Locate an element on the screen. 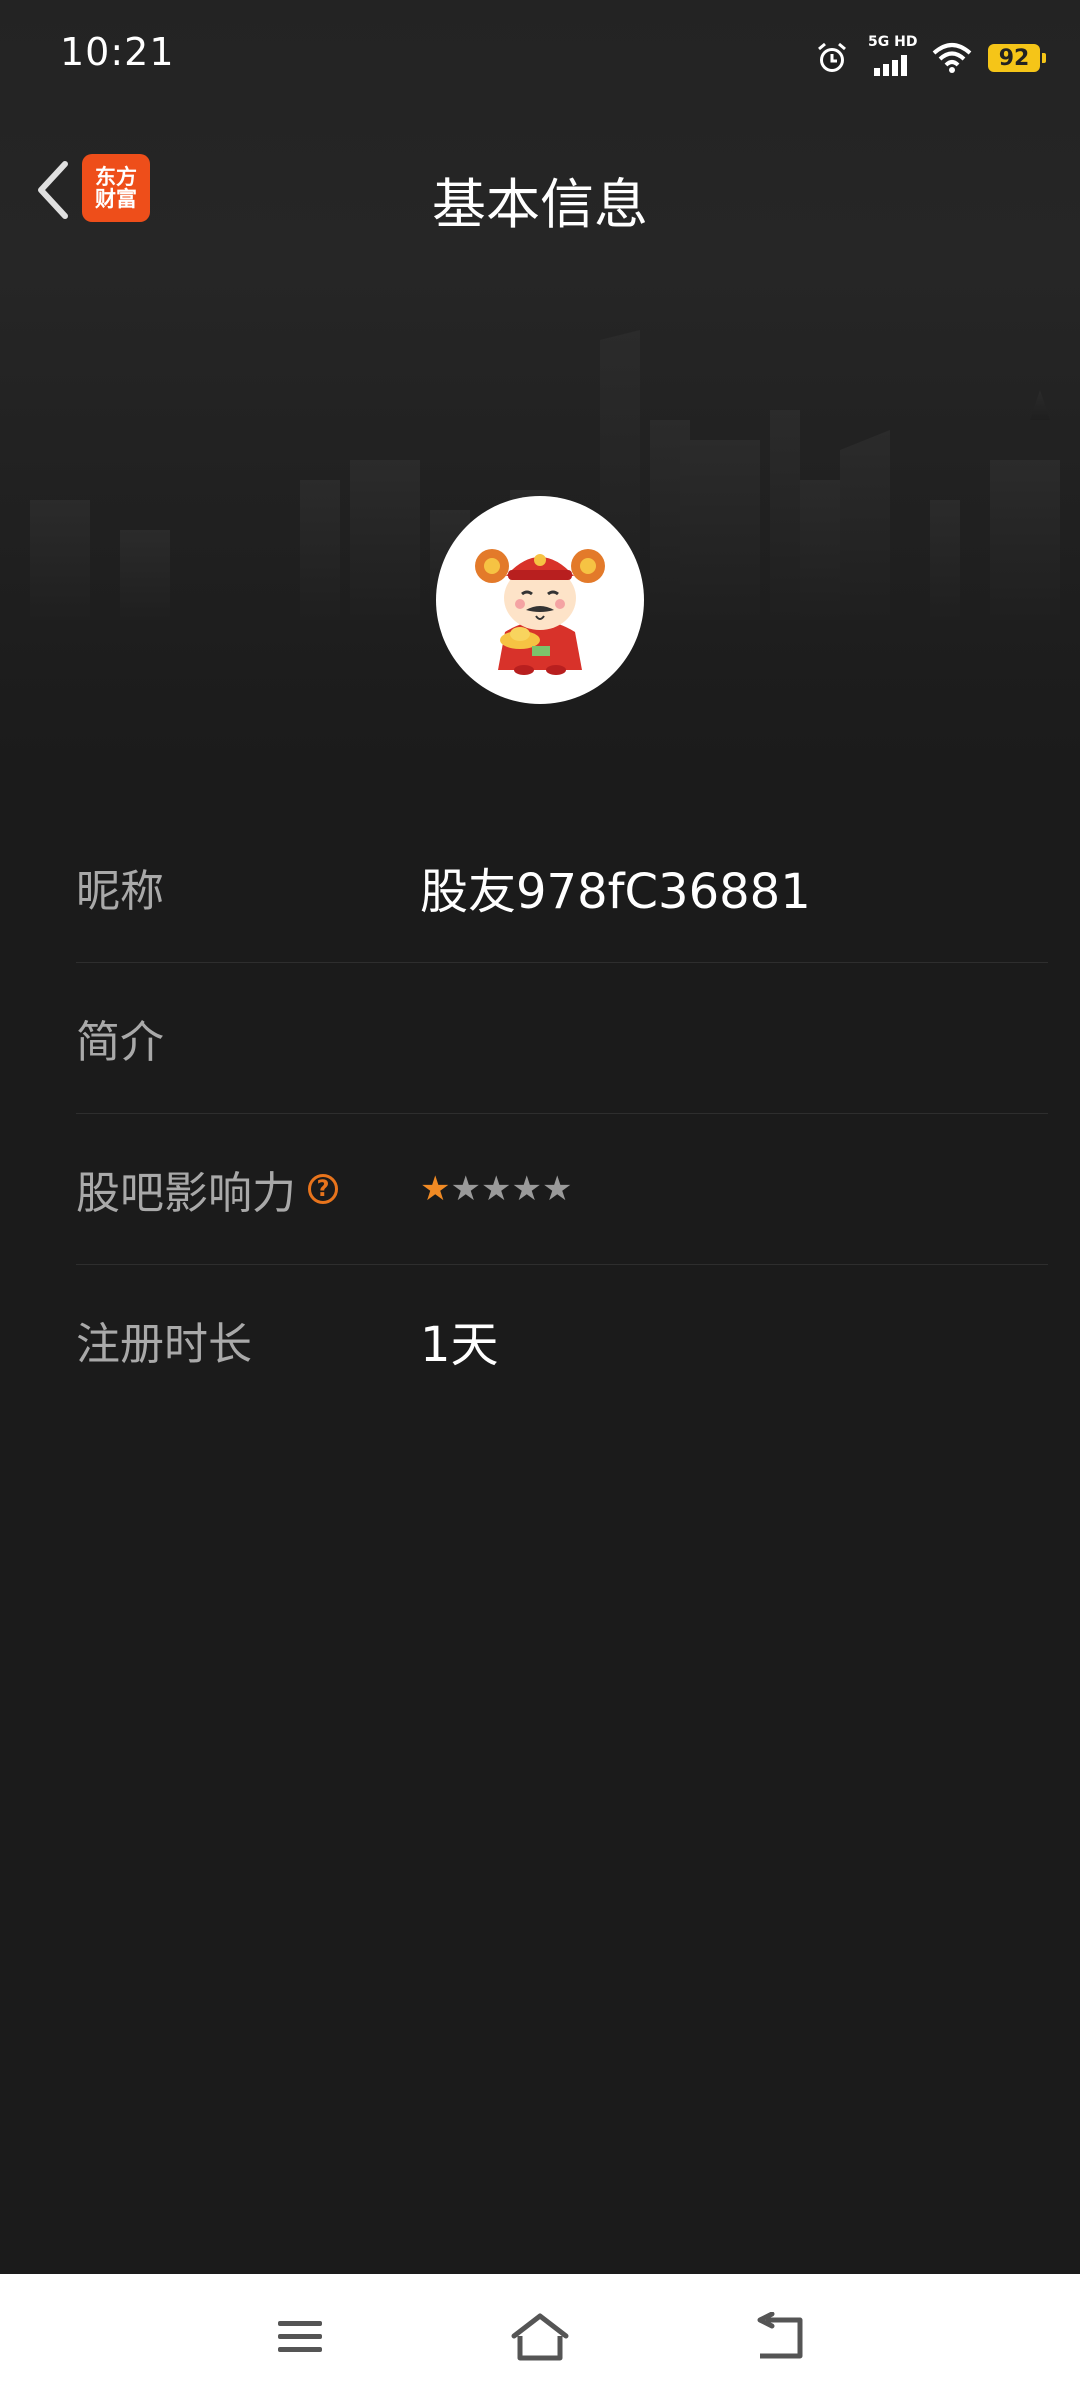 The width and height of the screenshot is (1080, 2400). app-logo-line2: 财富 is located at coordinates (116, 199).